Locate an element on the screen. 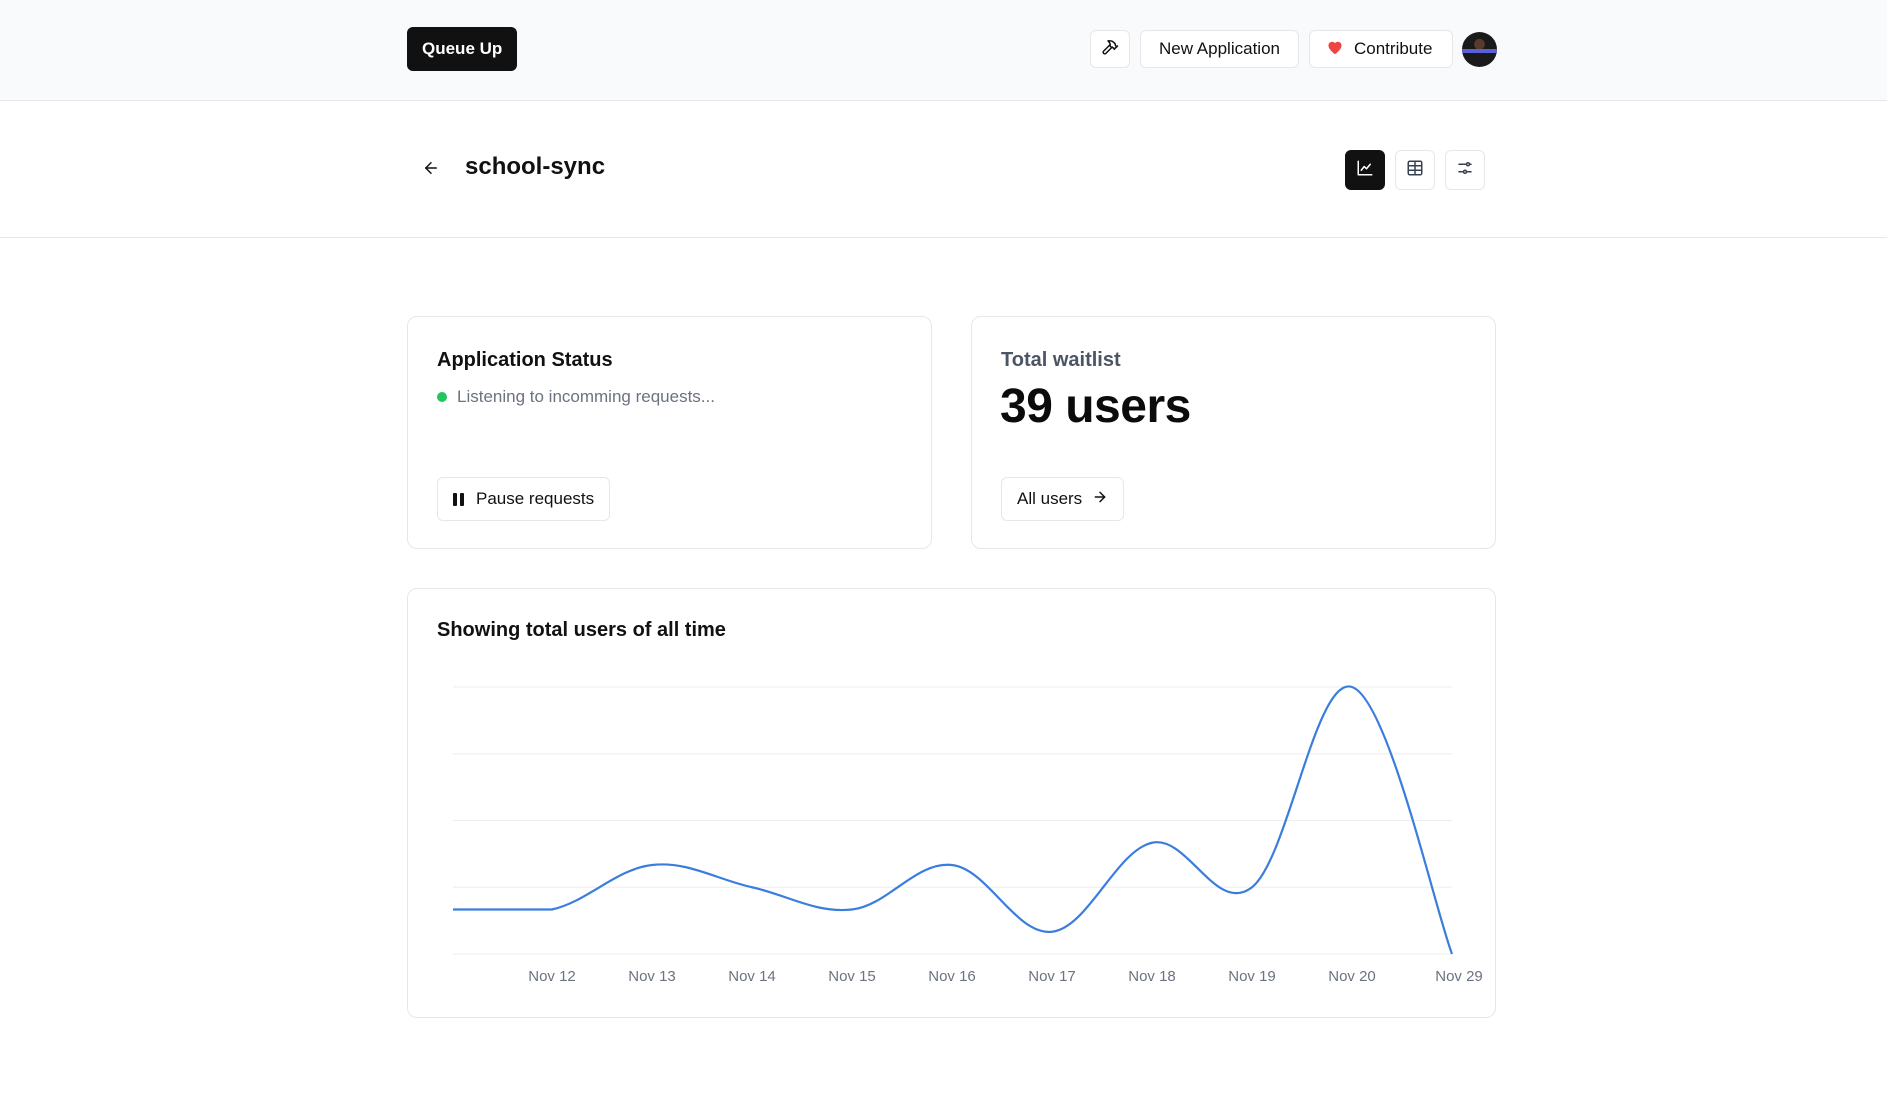 This screenshot has height=1096, width=1887. table-icon is located at coordinates (1415, 170).